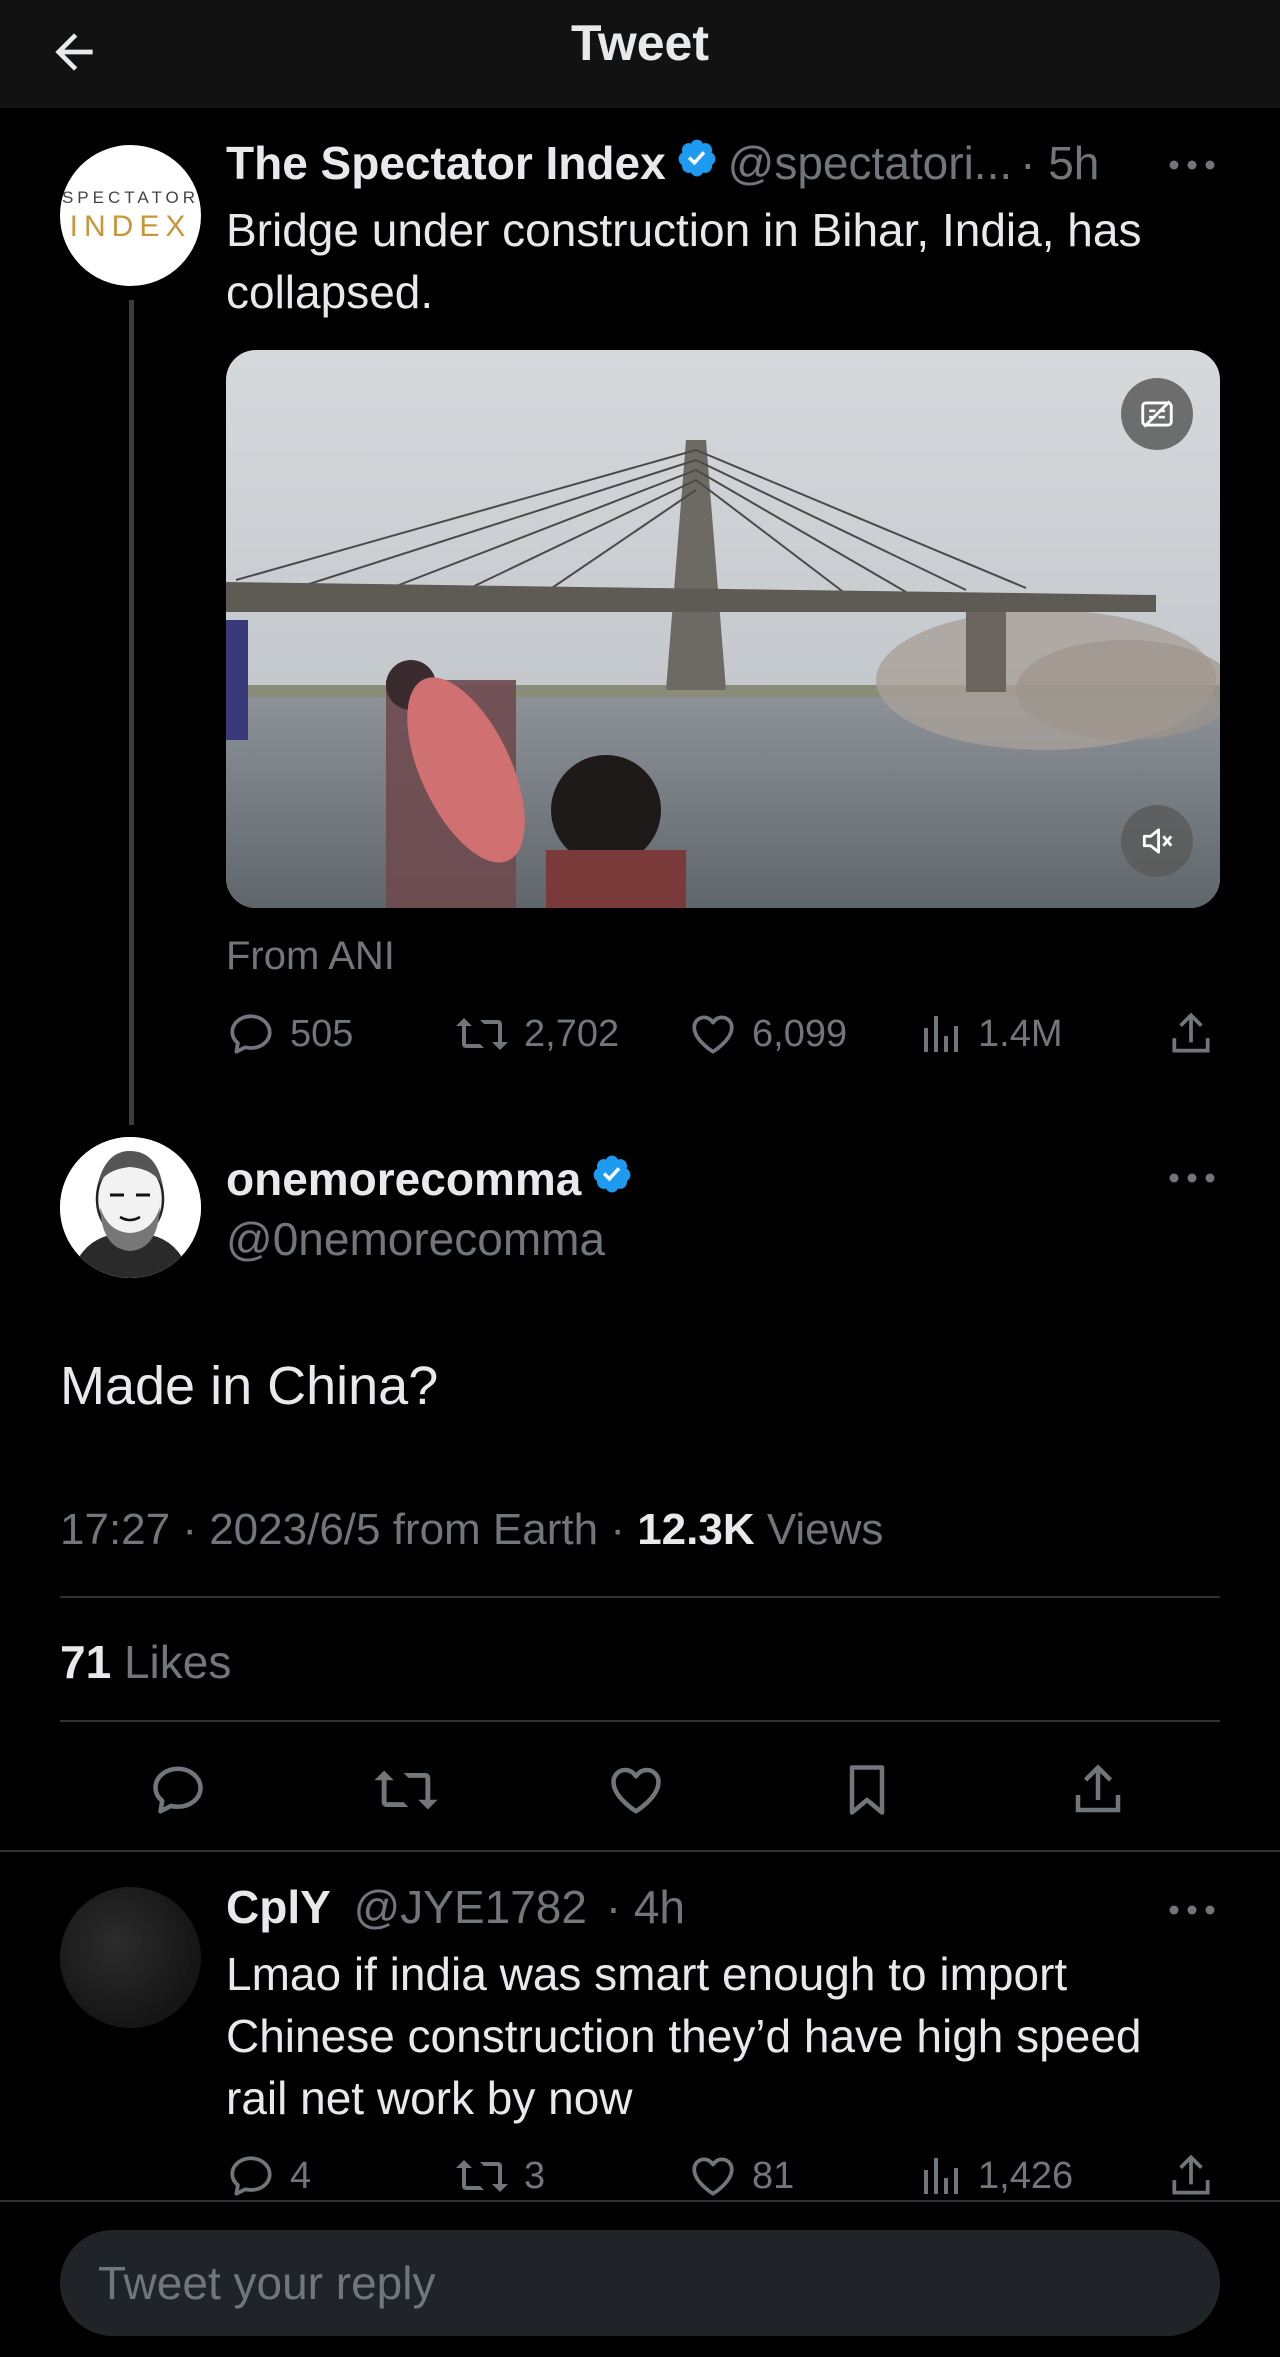 Image resolution: width=1280 pixels, height=2357 pixels. What do you see at coordinates (647, 1974) in the screenshot?
I see `tweet-text-line: Lmao if india was smart enough to import` at bounding box center [647, 1974].